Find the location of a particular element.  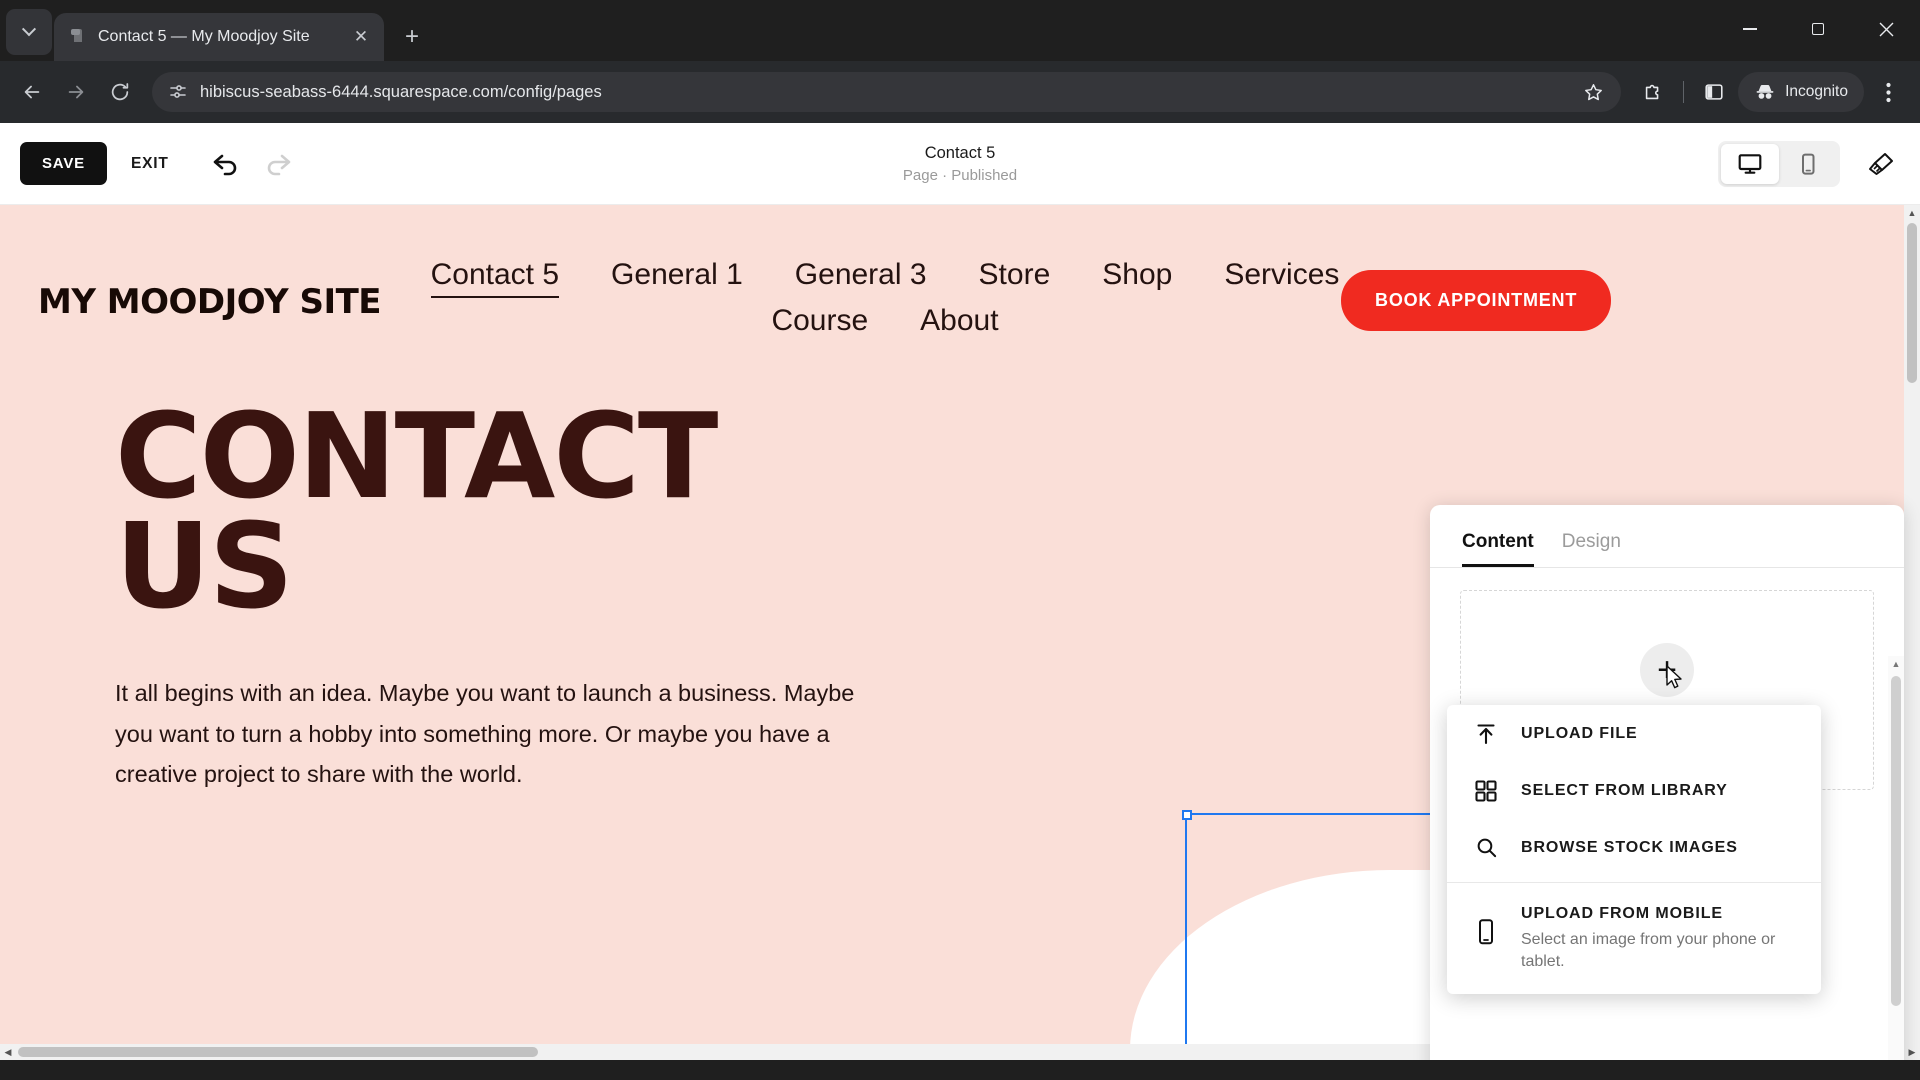

back-arrow-icon is located at coordinates (32, 92).